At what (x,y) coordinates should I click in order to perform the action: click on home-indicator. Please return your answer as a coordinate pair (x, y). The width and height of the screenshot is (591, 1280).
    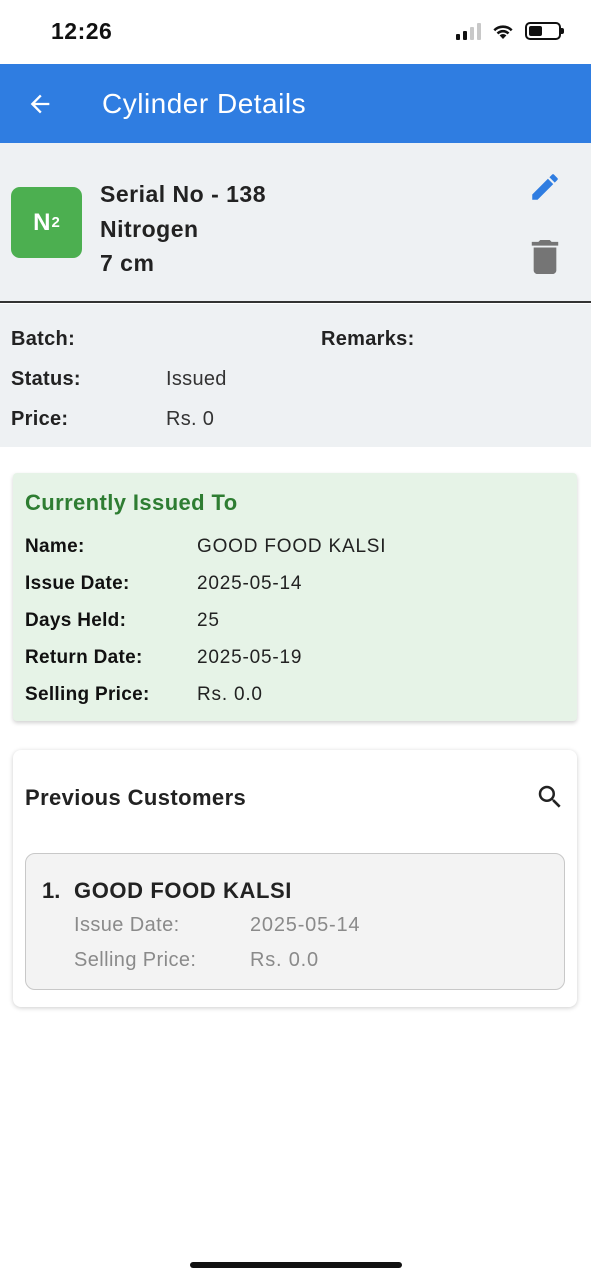
    Looking at the image, I should click on (296, 1265).